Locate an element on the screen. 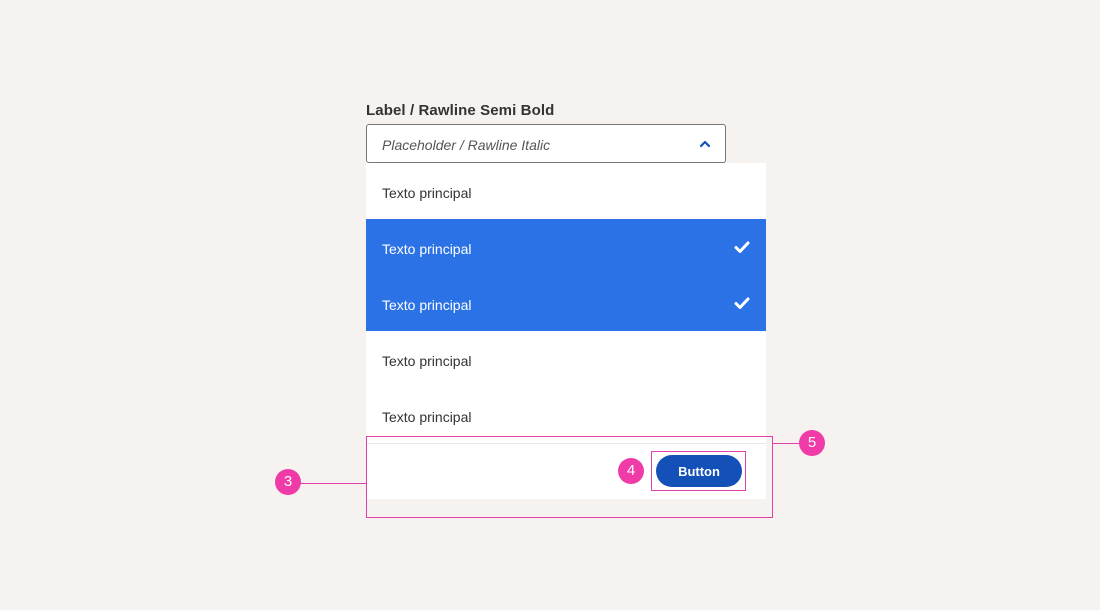 The width and height of the screenshot is (1100, 610). field-label: Label / Rawline Semi Bold is located at coordinates (460, 110).